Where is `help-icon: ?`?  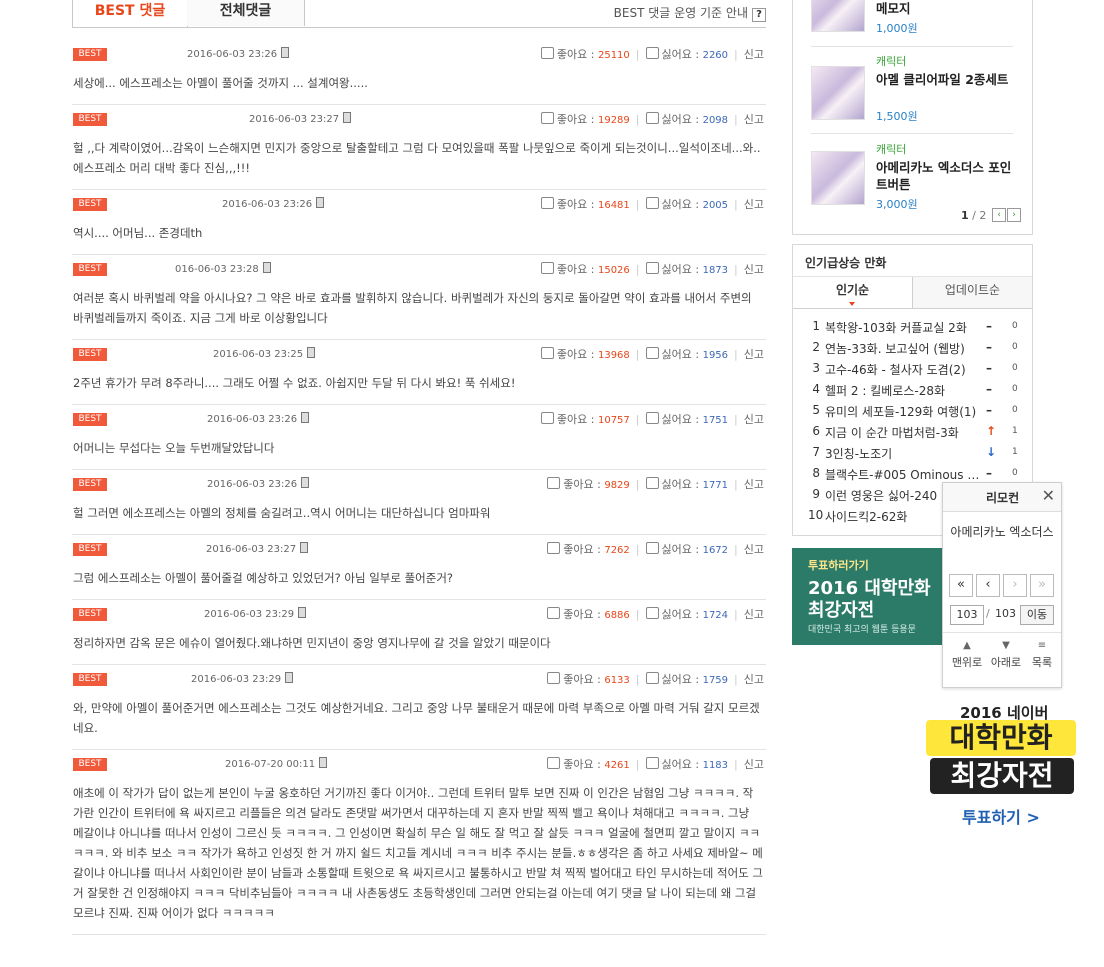
help-icon: ? is located at coordinates (759, 15).